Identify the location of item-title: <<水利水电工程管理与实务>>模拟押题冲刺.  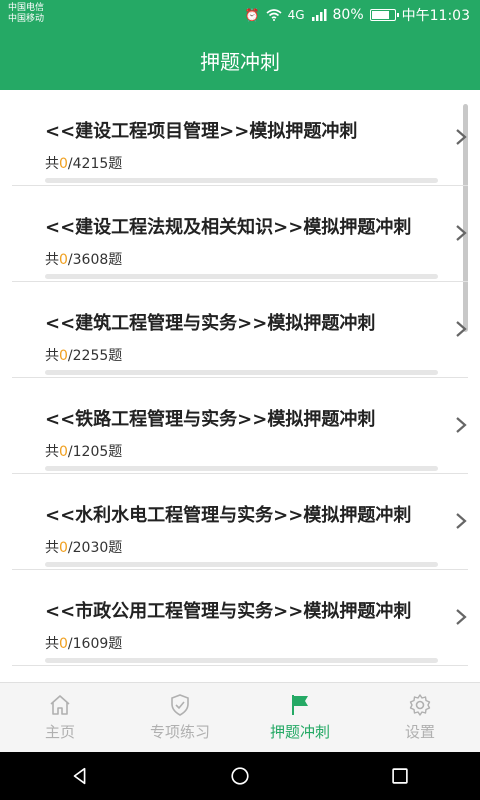
(228, 515).